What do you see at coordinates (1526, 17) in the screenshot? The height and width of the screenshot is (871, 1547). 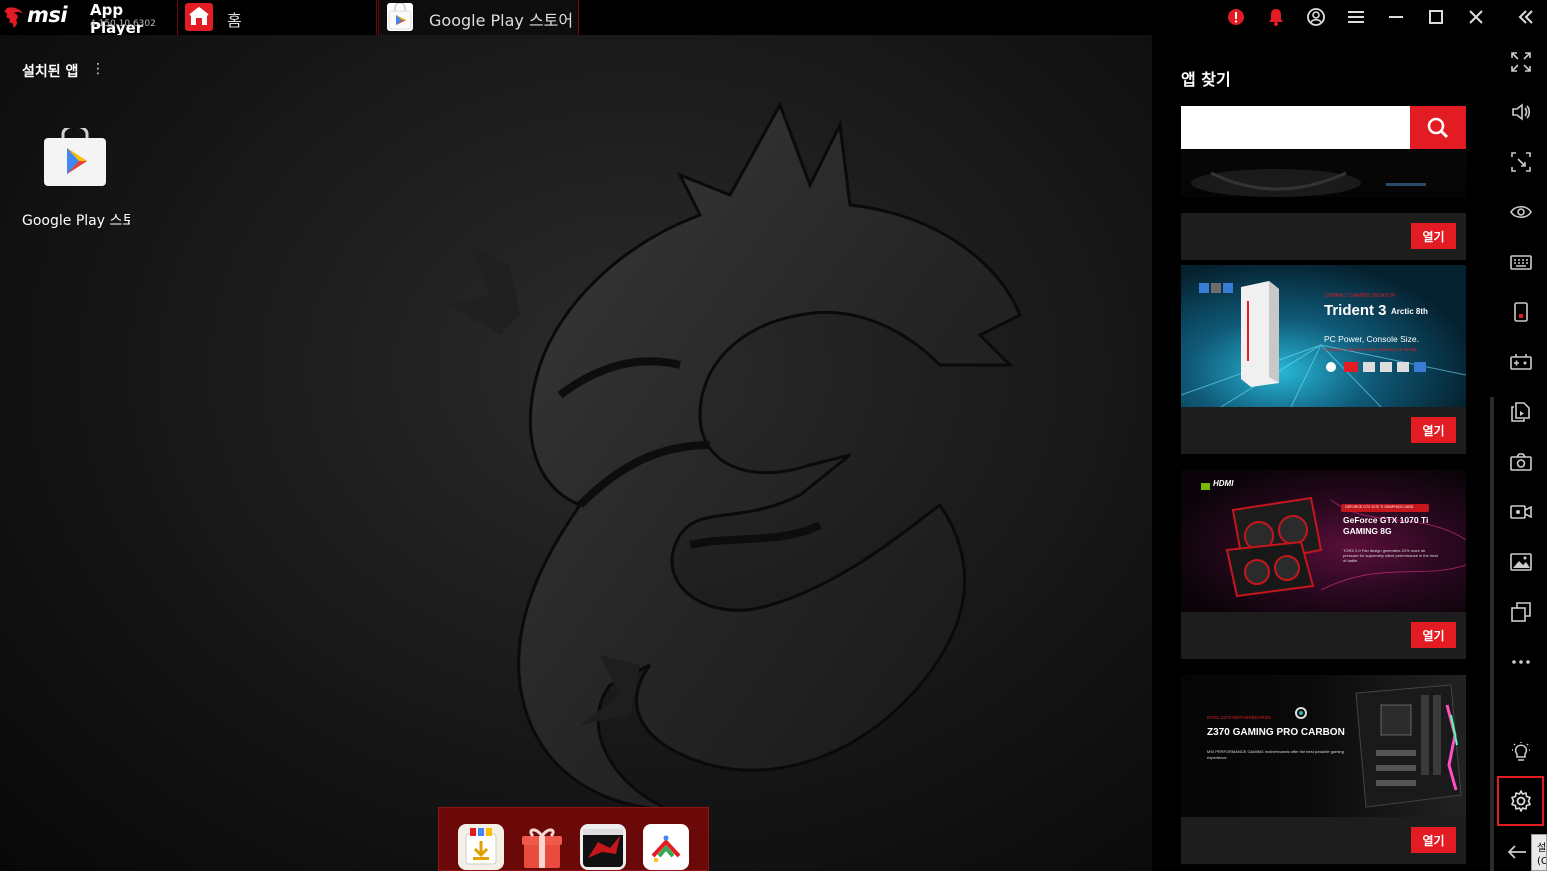 I see `collapse-sidebar-icon` at bounding box center [1526, 17].